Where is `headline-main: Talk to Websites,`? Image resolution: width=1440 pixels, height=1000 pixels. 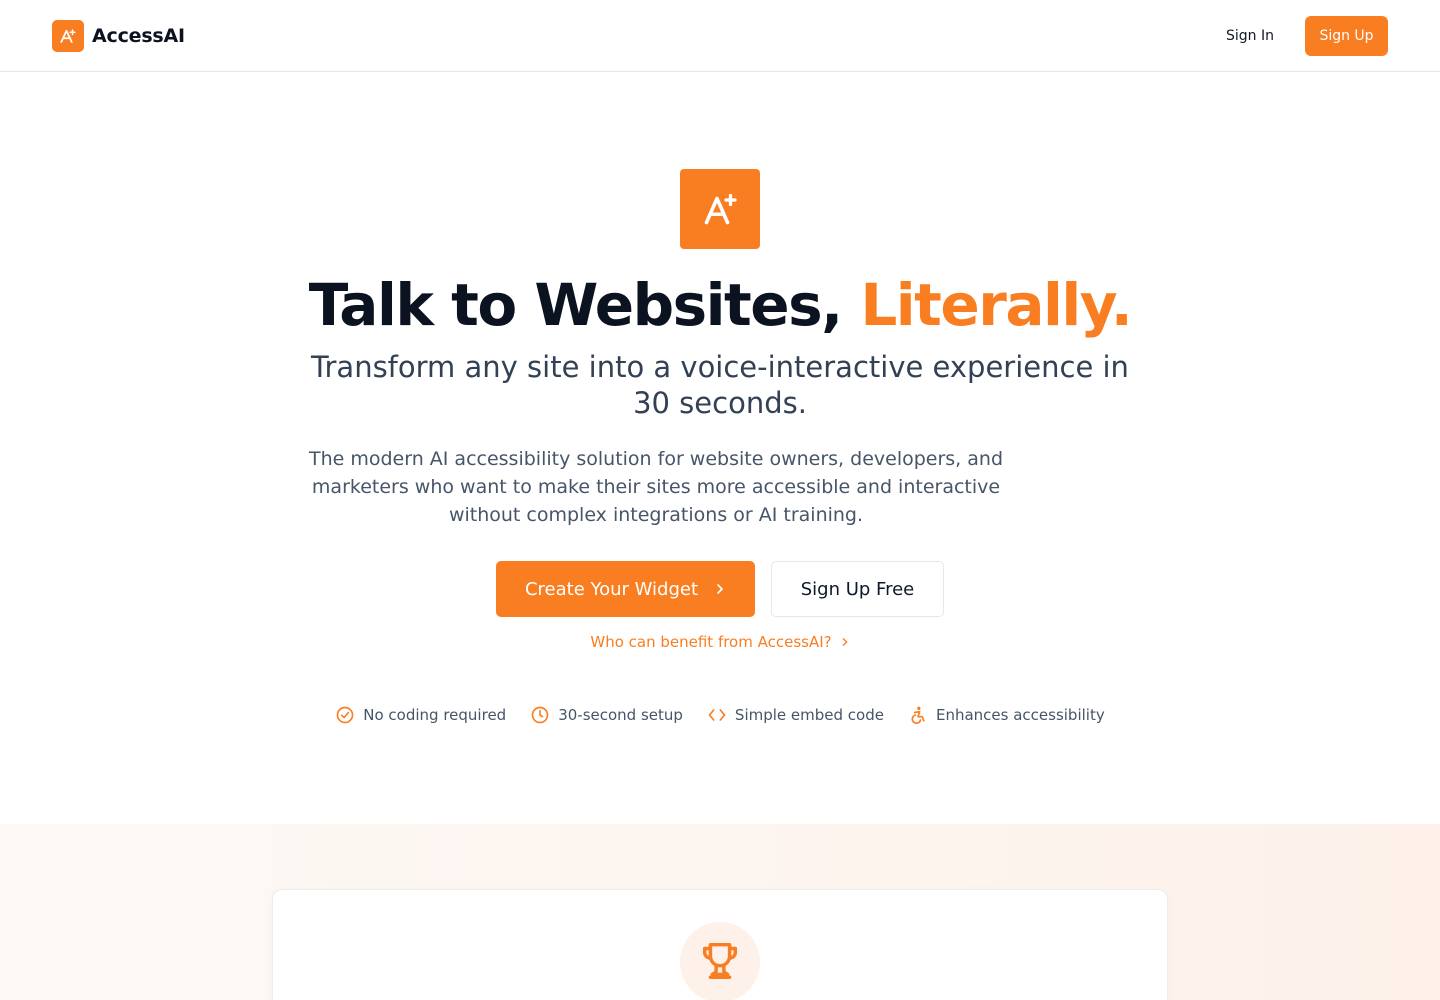
headline-main: Talk to Websites, is located at coordinates (575, 305).